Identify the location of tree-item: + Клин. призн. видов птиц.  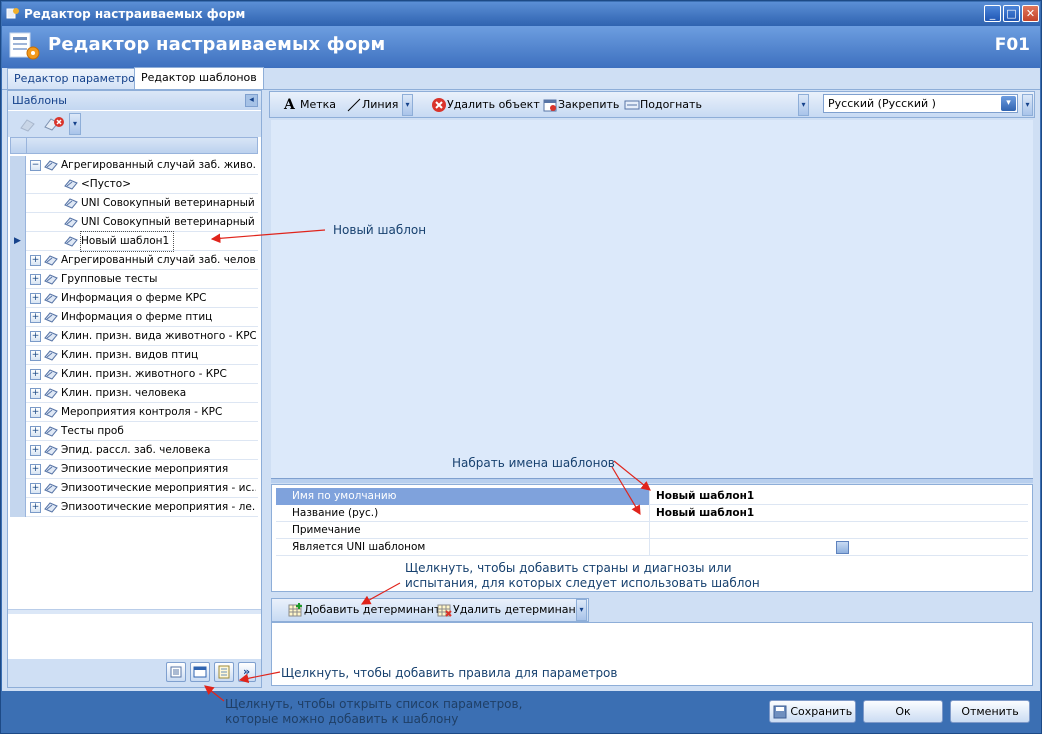
(134, 355).